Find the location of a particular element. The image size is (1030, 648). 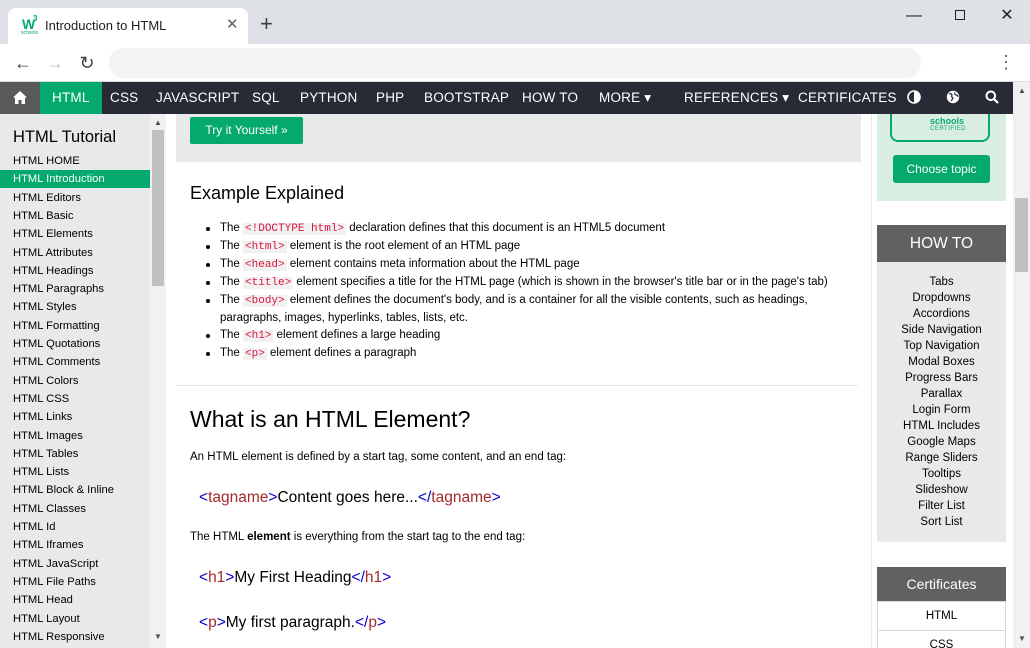

sidebar-link: HTML Attributes is located at coordinates (75, 253).